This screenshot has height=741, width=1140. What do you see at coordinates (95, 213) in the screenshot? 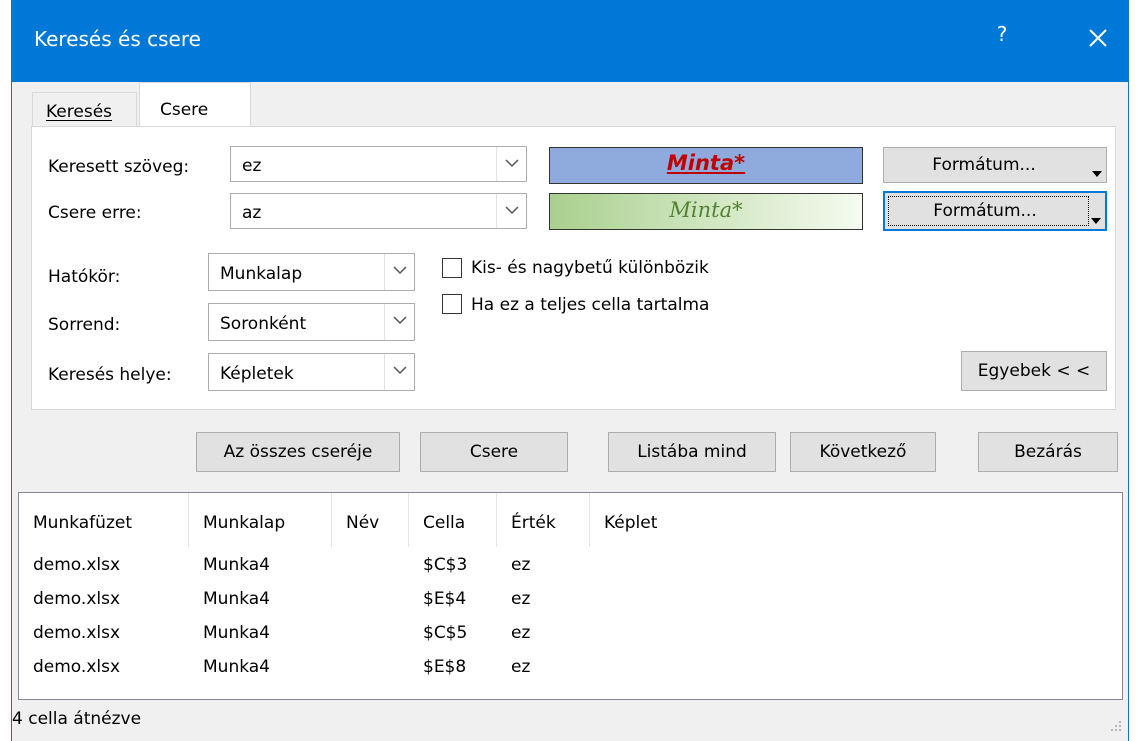
I see `replace-with-label: Csere erre:` at bounding box center [95, 213].